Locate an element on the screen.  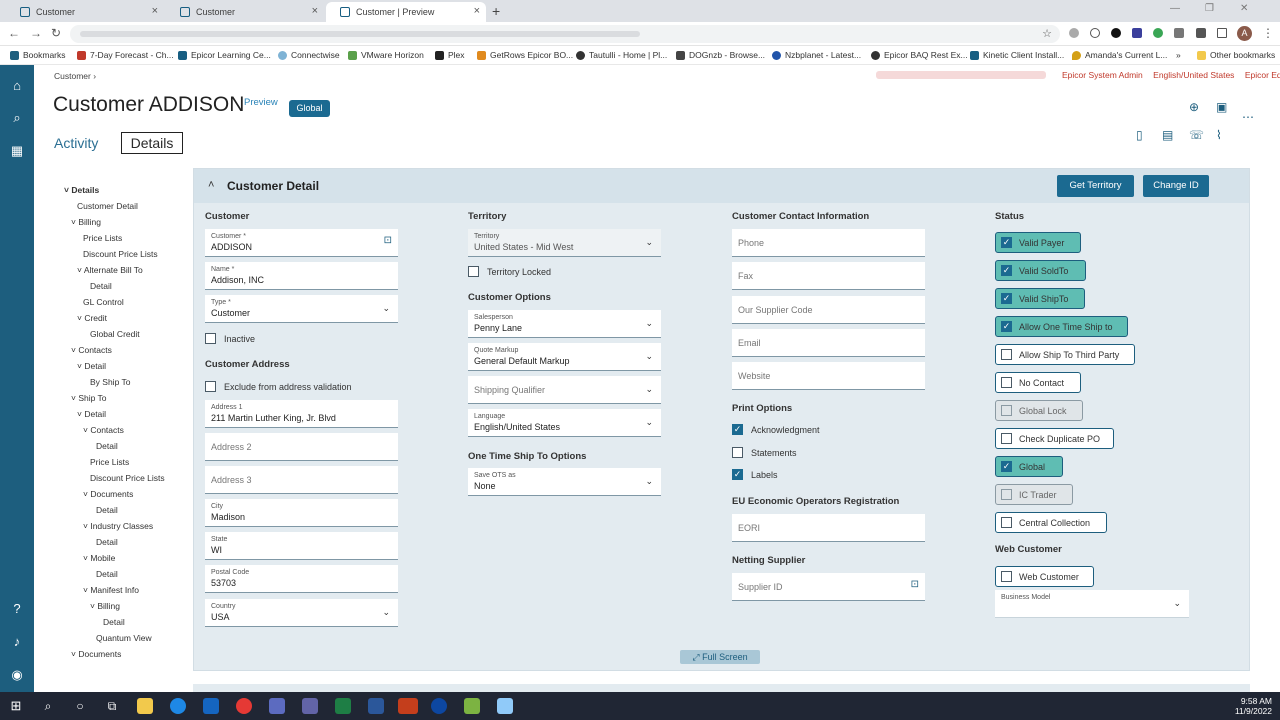
user-icon: ◉ is located at coordinates (17, 675).